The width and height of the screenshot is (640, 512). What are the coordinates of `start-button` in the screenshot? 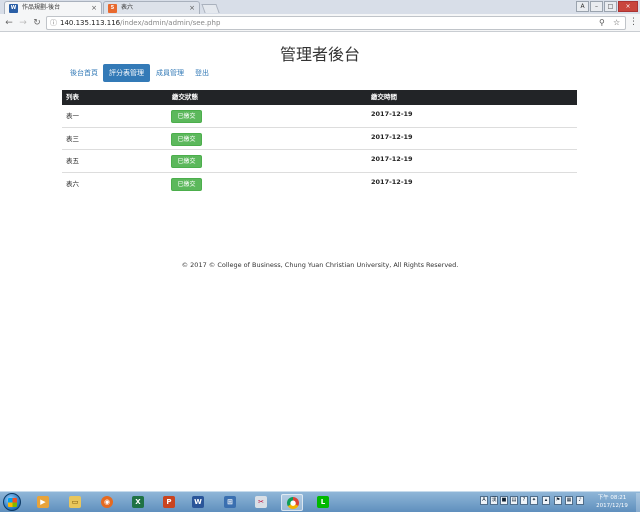 It's located at (12, 502).